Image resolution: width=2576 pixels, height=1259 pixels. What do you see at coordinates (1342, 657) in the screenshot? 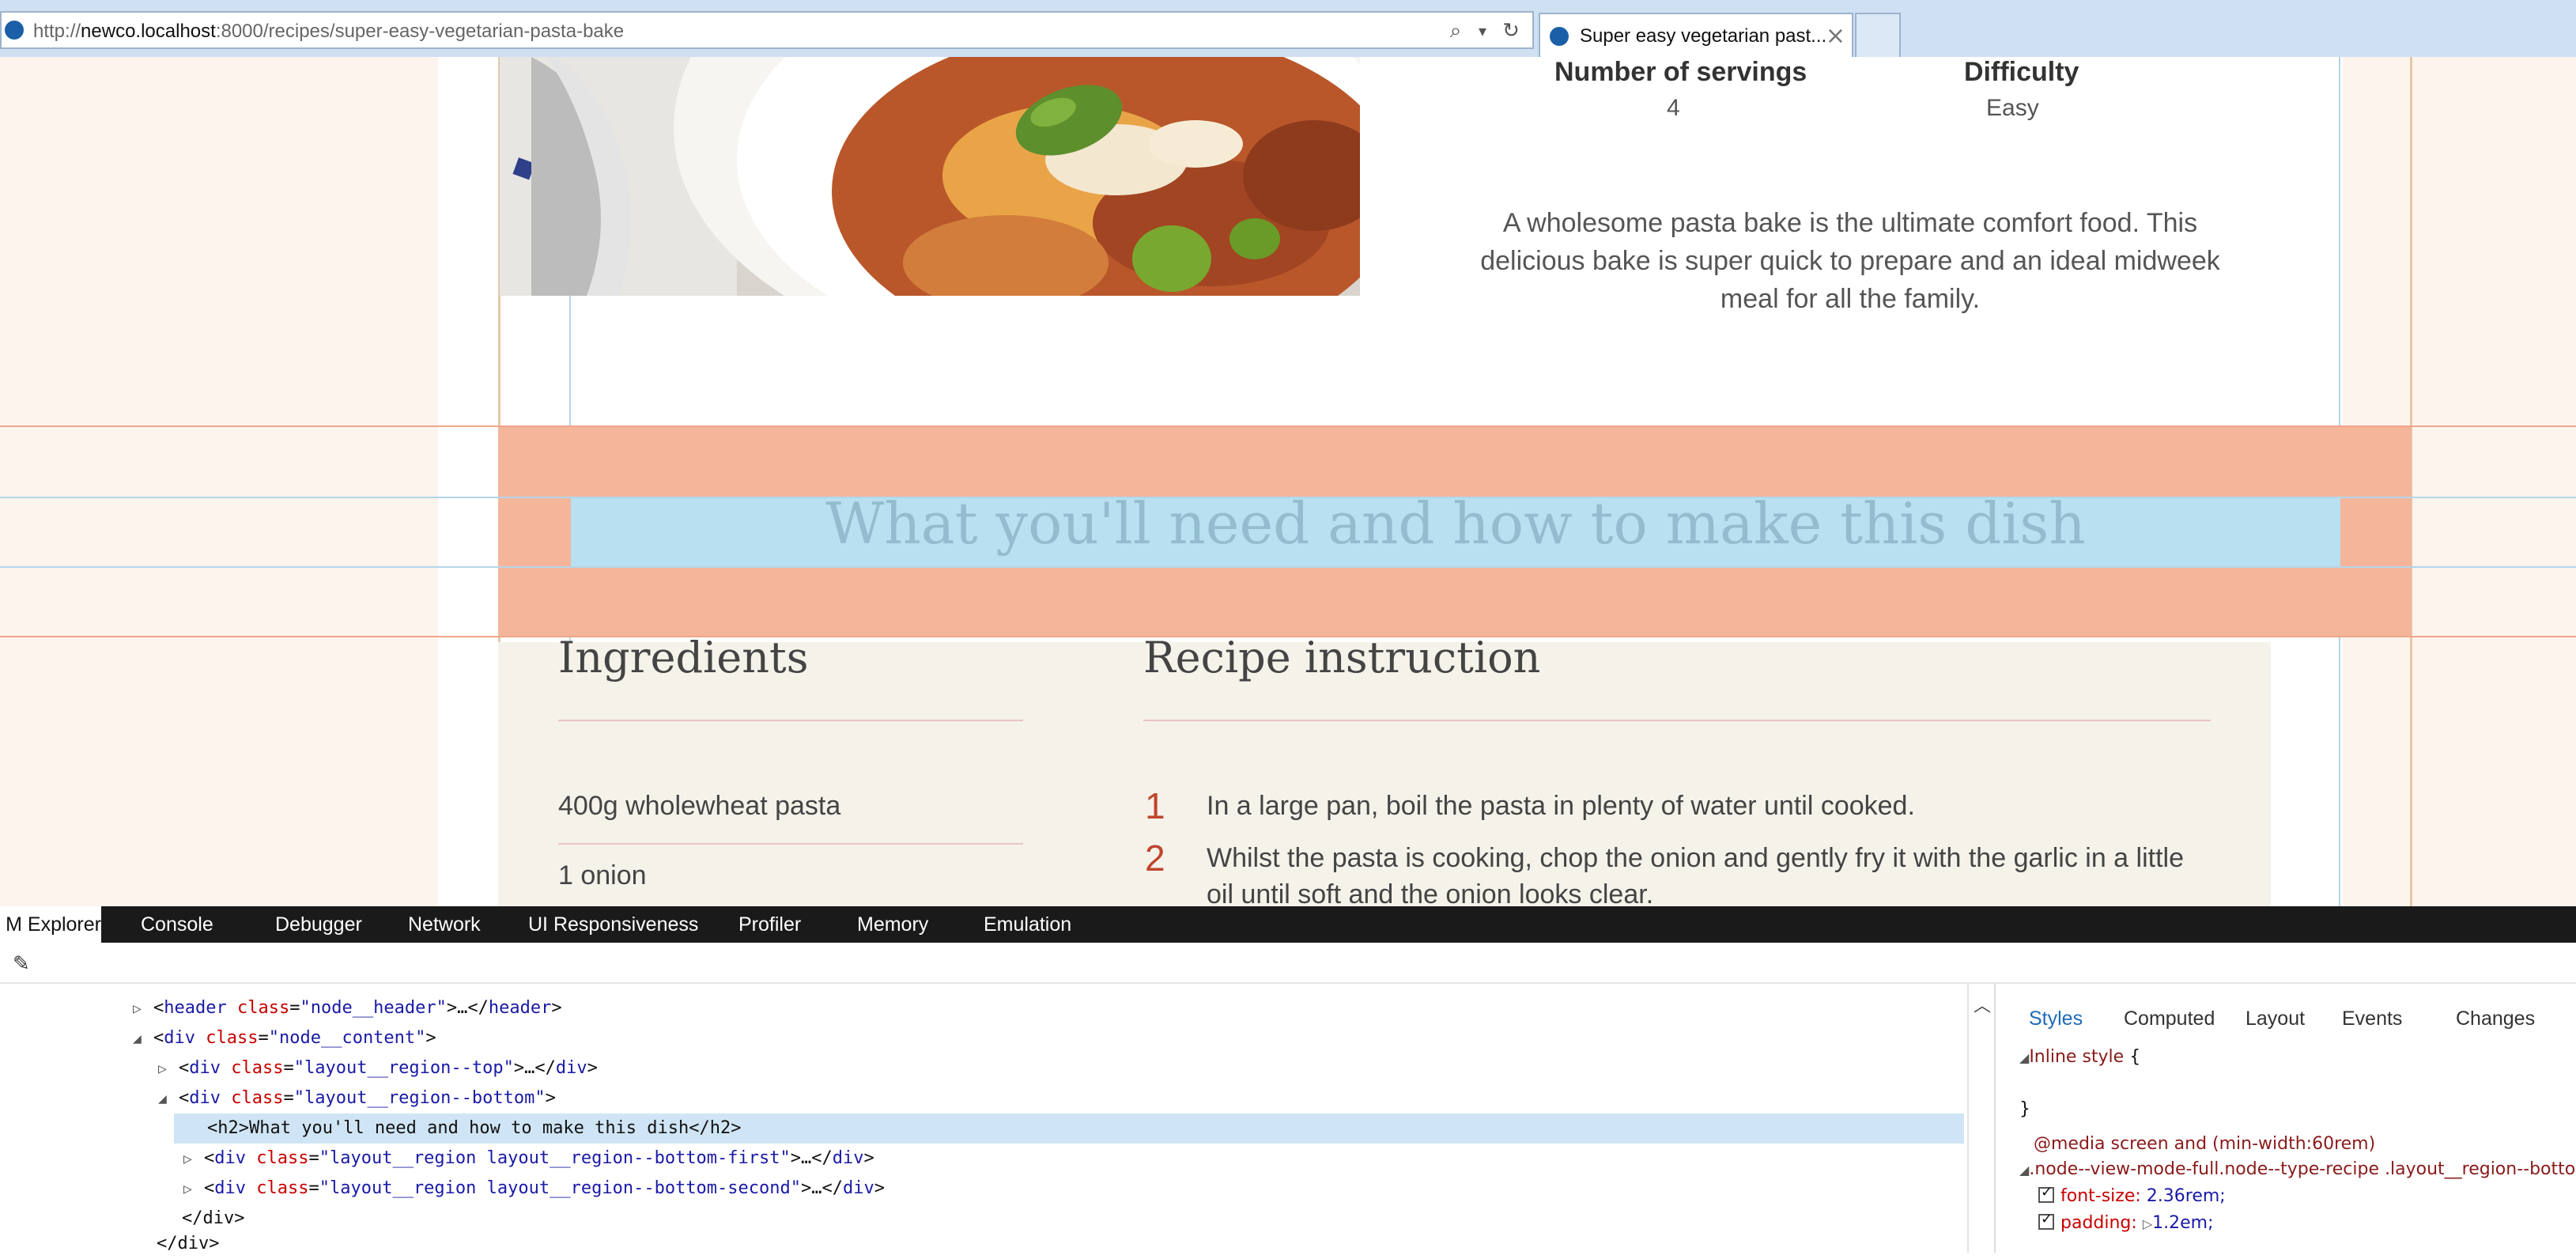
I see `instructions-title: Recipe instruction` at bounding box center [1342, 657].